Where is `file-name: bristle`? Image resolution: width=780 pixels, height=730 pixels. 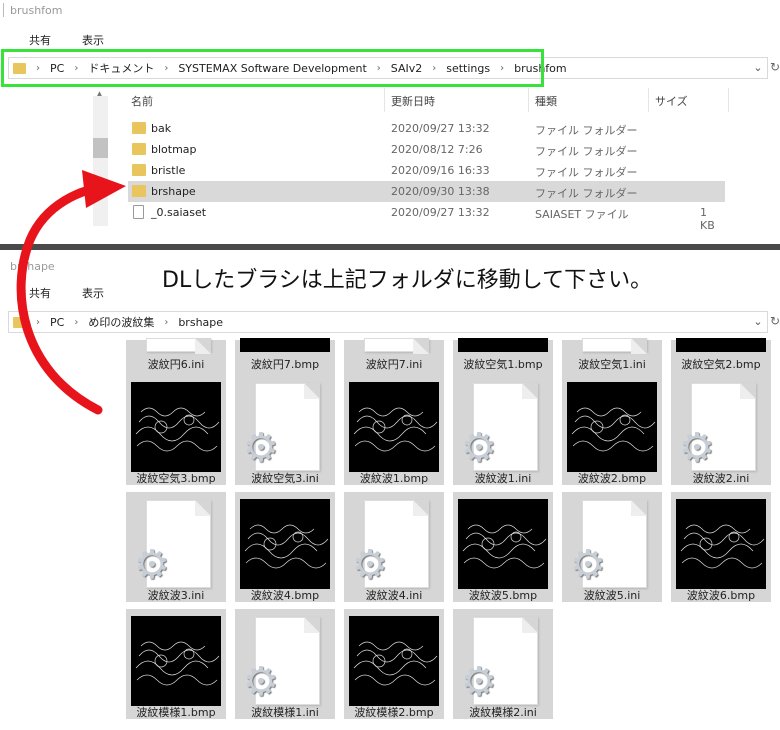
file-name: bristle is located at coordinates (168, 170).